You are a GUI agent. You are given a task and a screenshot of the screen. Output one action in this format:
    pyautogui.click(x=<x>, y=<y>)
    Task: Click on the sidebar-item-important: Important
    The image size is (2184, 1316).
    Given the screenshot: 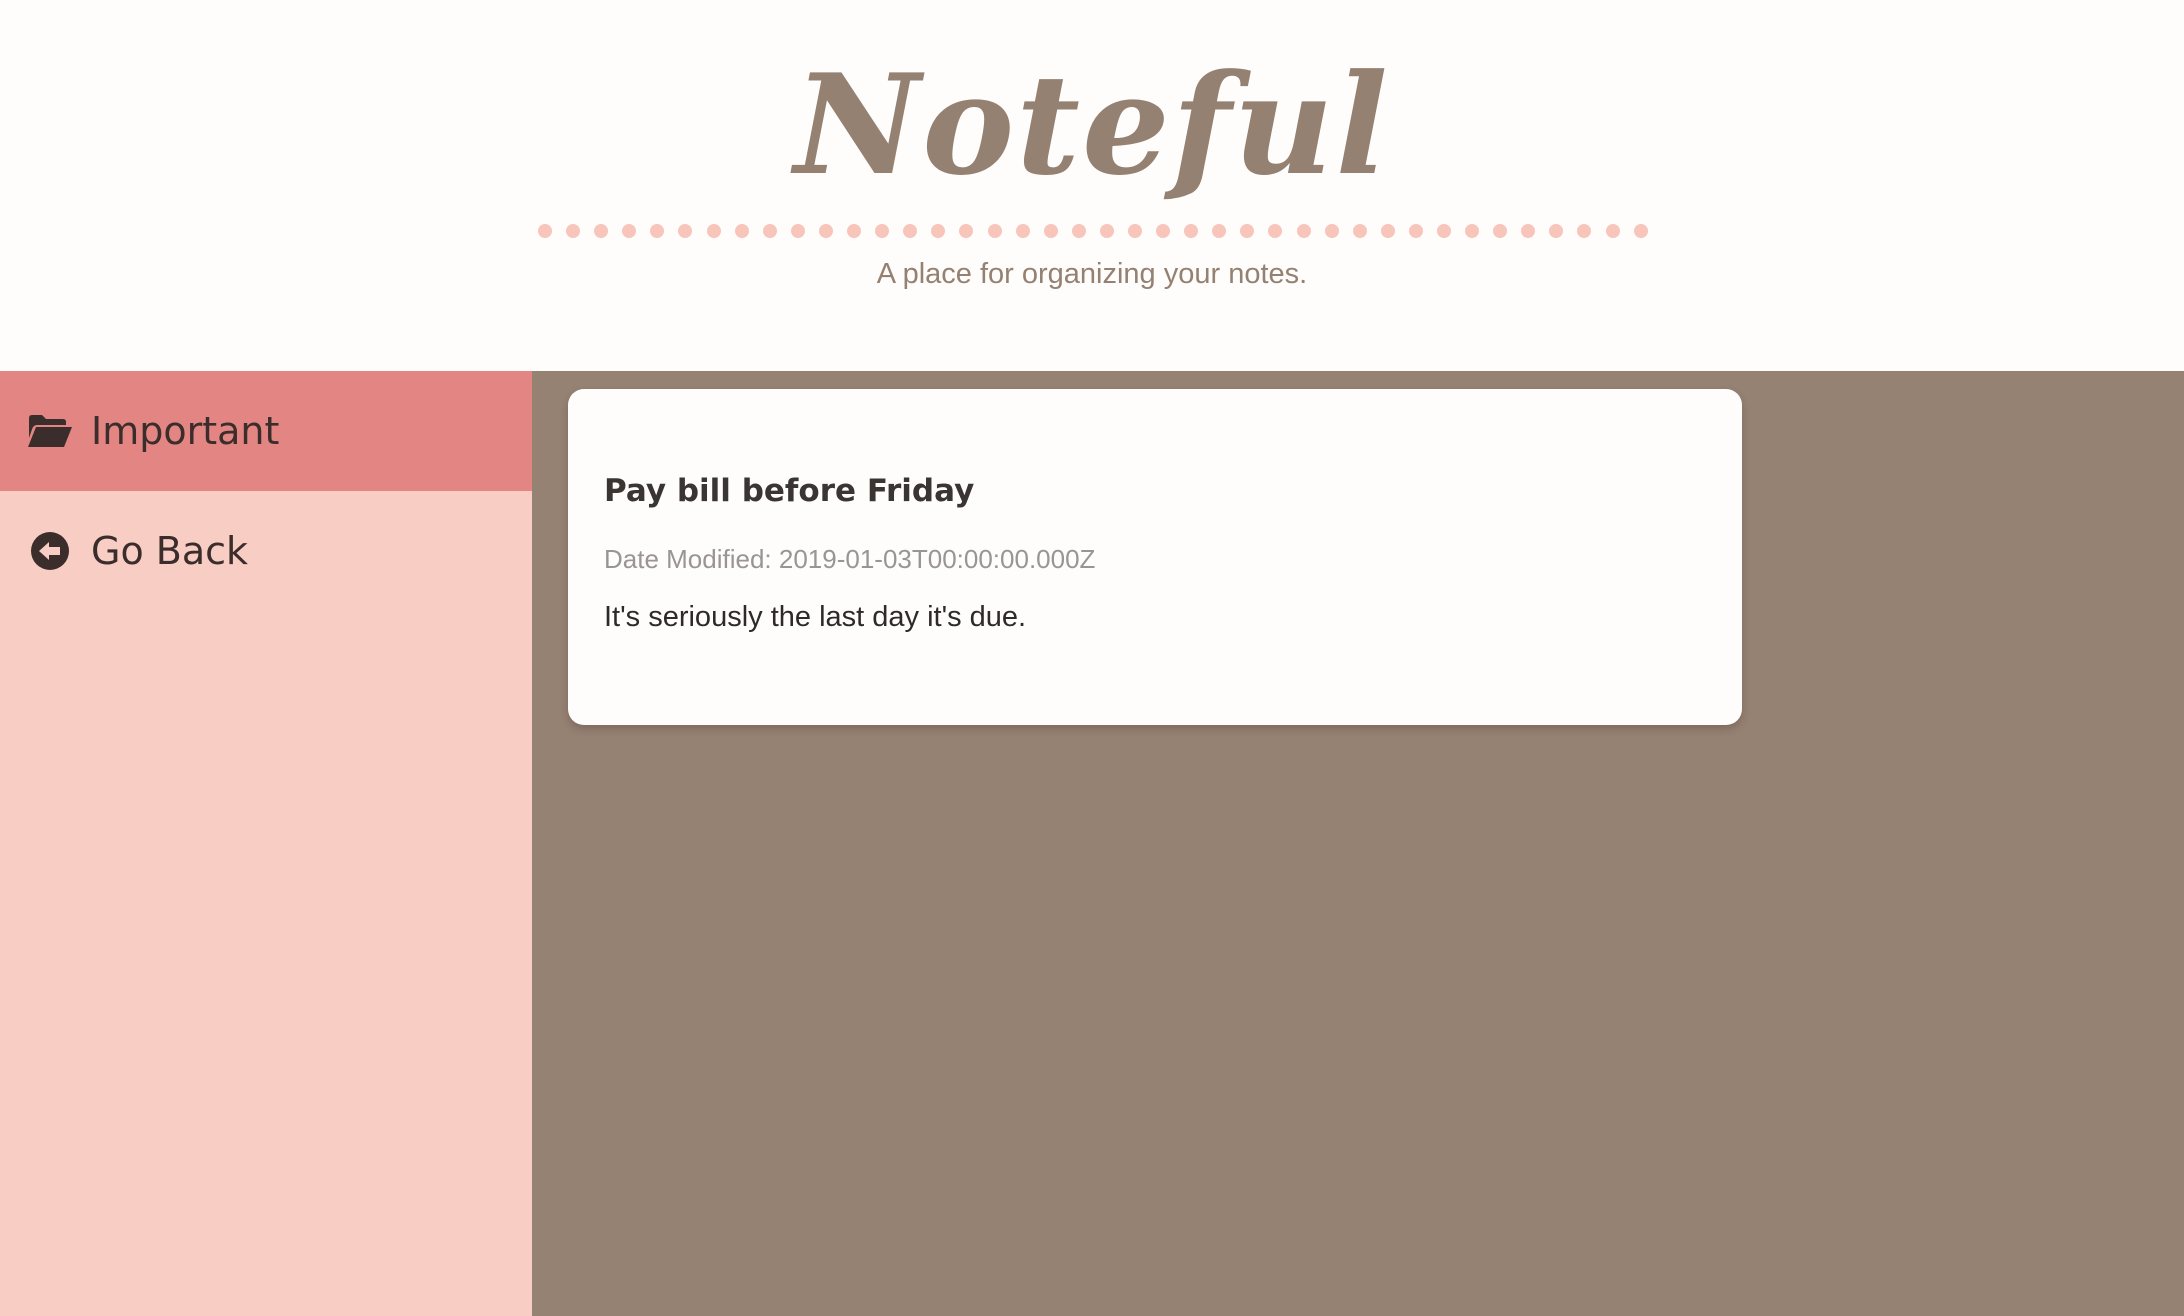 What is the action you would take?
    pyautogui.click(x=266, y=431)
    